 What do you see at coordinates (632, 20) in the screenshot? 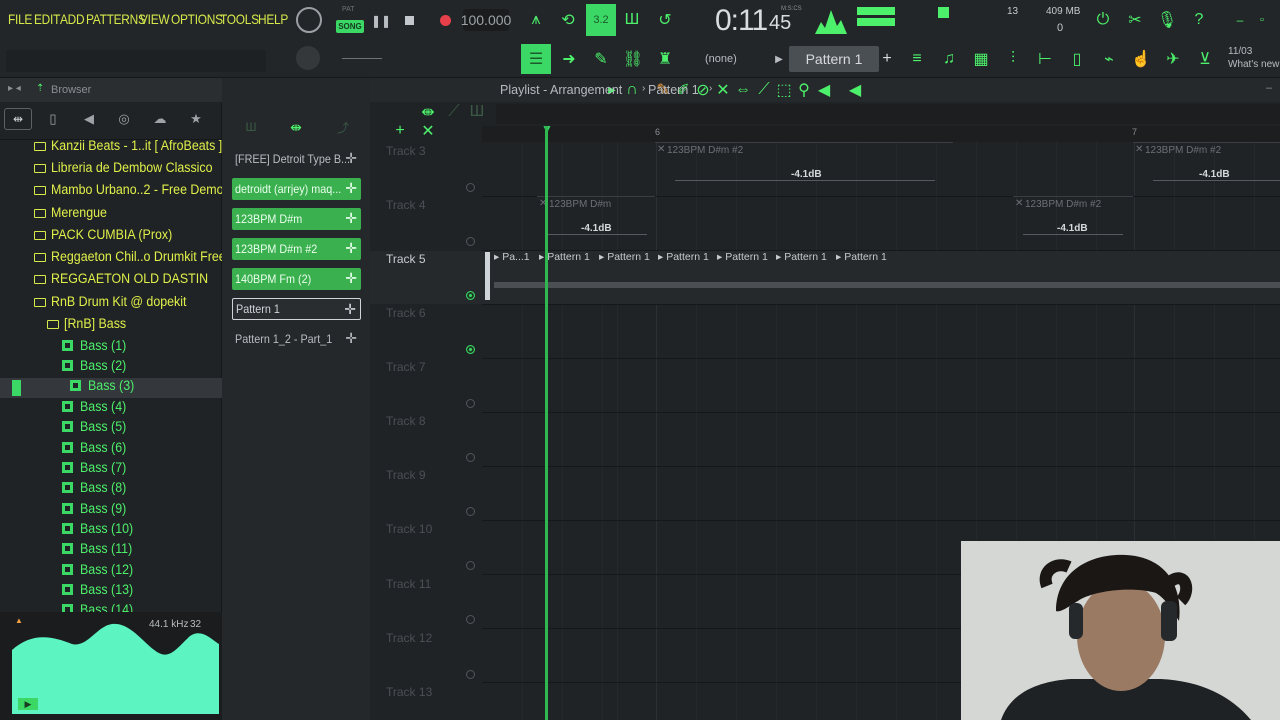
I see `step-edit-icon: Ш` at bounding box center [632, 20].